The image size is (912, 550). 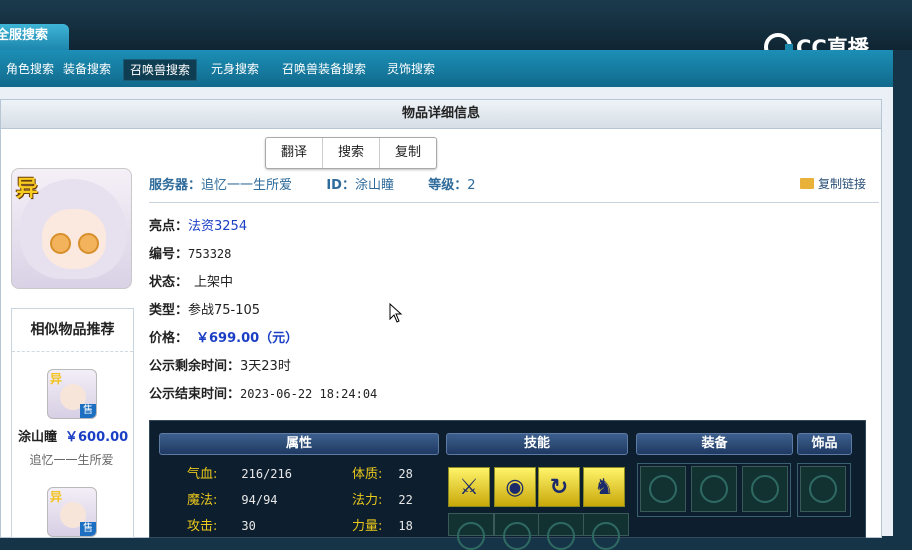 What do you see at coordinates (214, 282) in the screenshot?
I see `status-value: 上架中` at bounding box center [214, 282].